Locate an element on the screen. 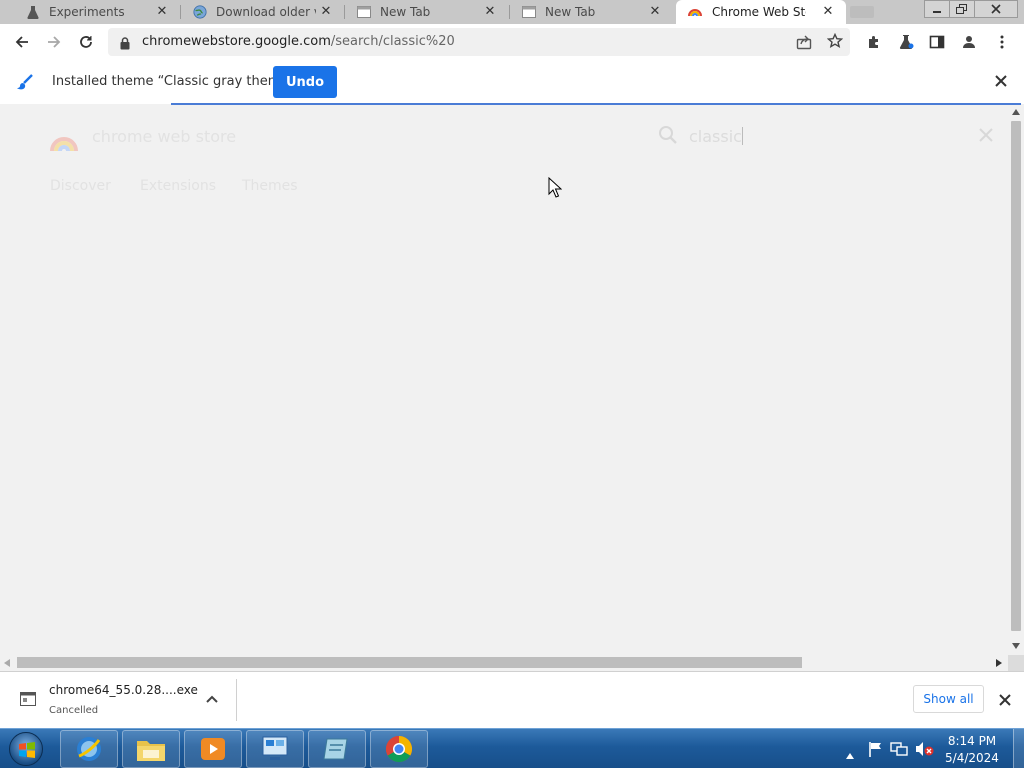 Image resolution: width=1024 pixels, height=768 pixels. divider is located at coordinates (236, 700).